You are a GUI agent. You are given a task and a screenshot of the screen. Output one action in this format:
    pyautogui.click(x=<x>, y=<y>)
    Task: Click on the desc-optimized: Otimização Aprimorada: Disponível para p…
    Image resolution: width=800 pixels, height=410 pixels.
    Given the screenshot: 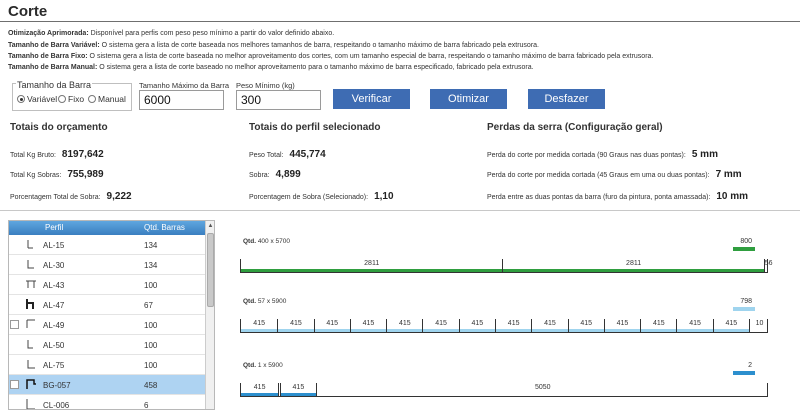 What is the action you would take?
    pyautogui.click(x=171, y=33)
    